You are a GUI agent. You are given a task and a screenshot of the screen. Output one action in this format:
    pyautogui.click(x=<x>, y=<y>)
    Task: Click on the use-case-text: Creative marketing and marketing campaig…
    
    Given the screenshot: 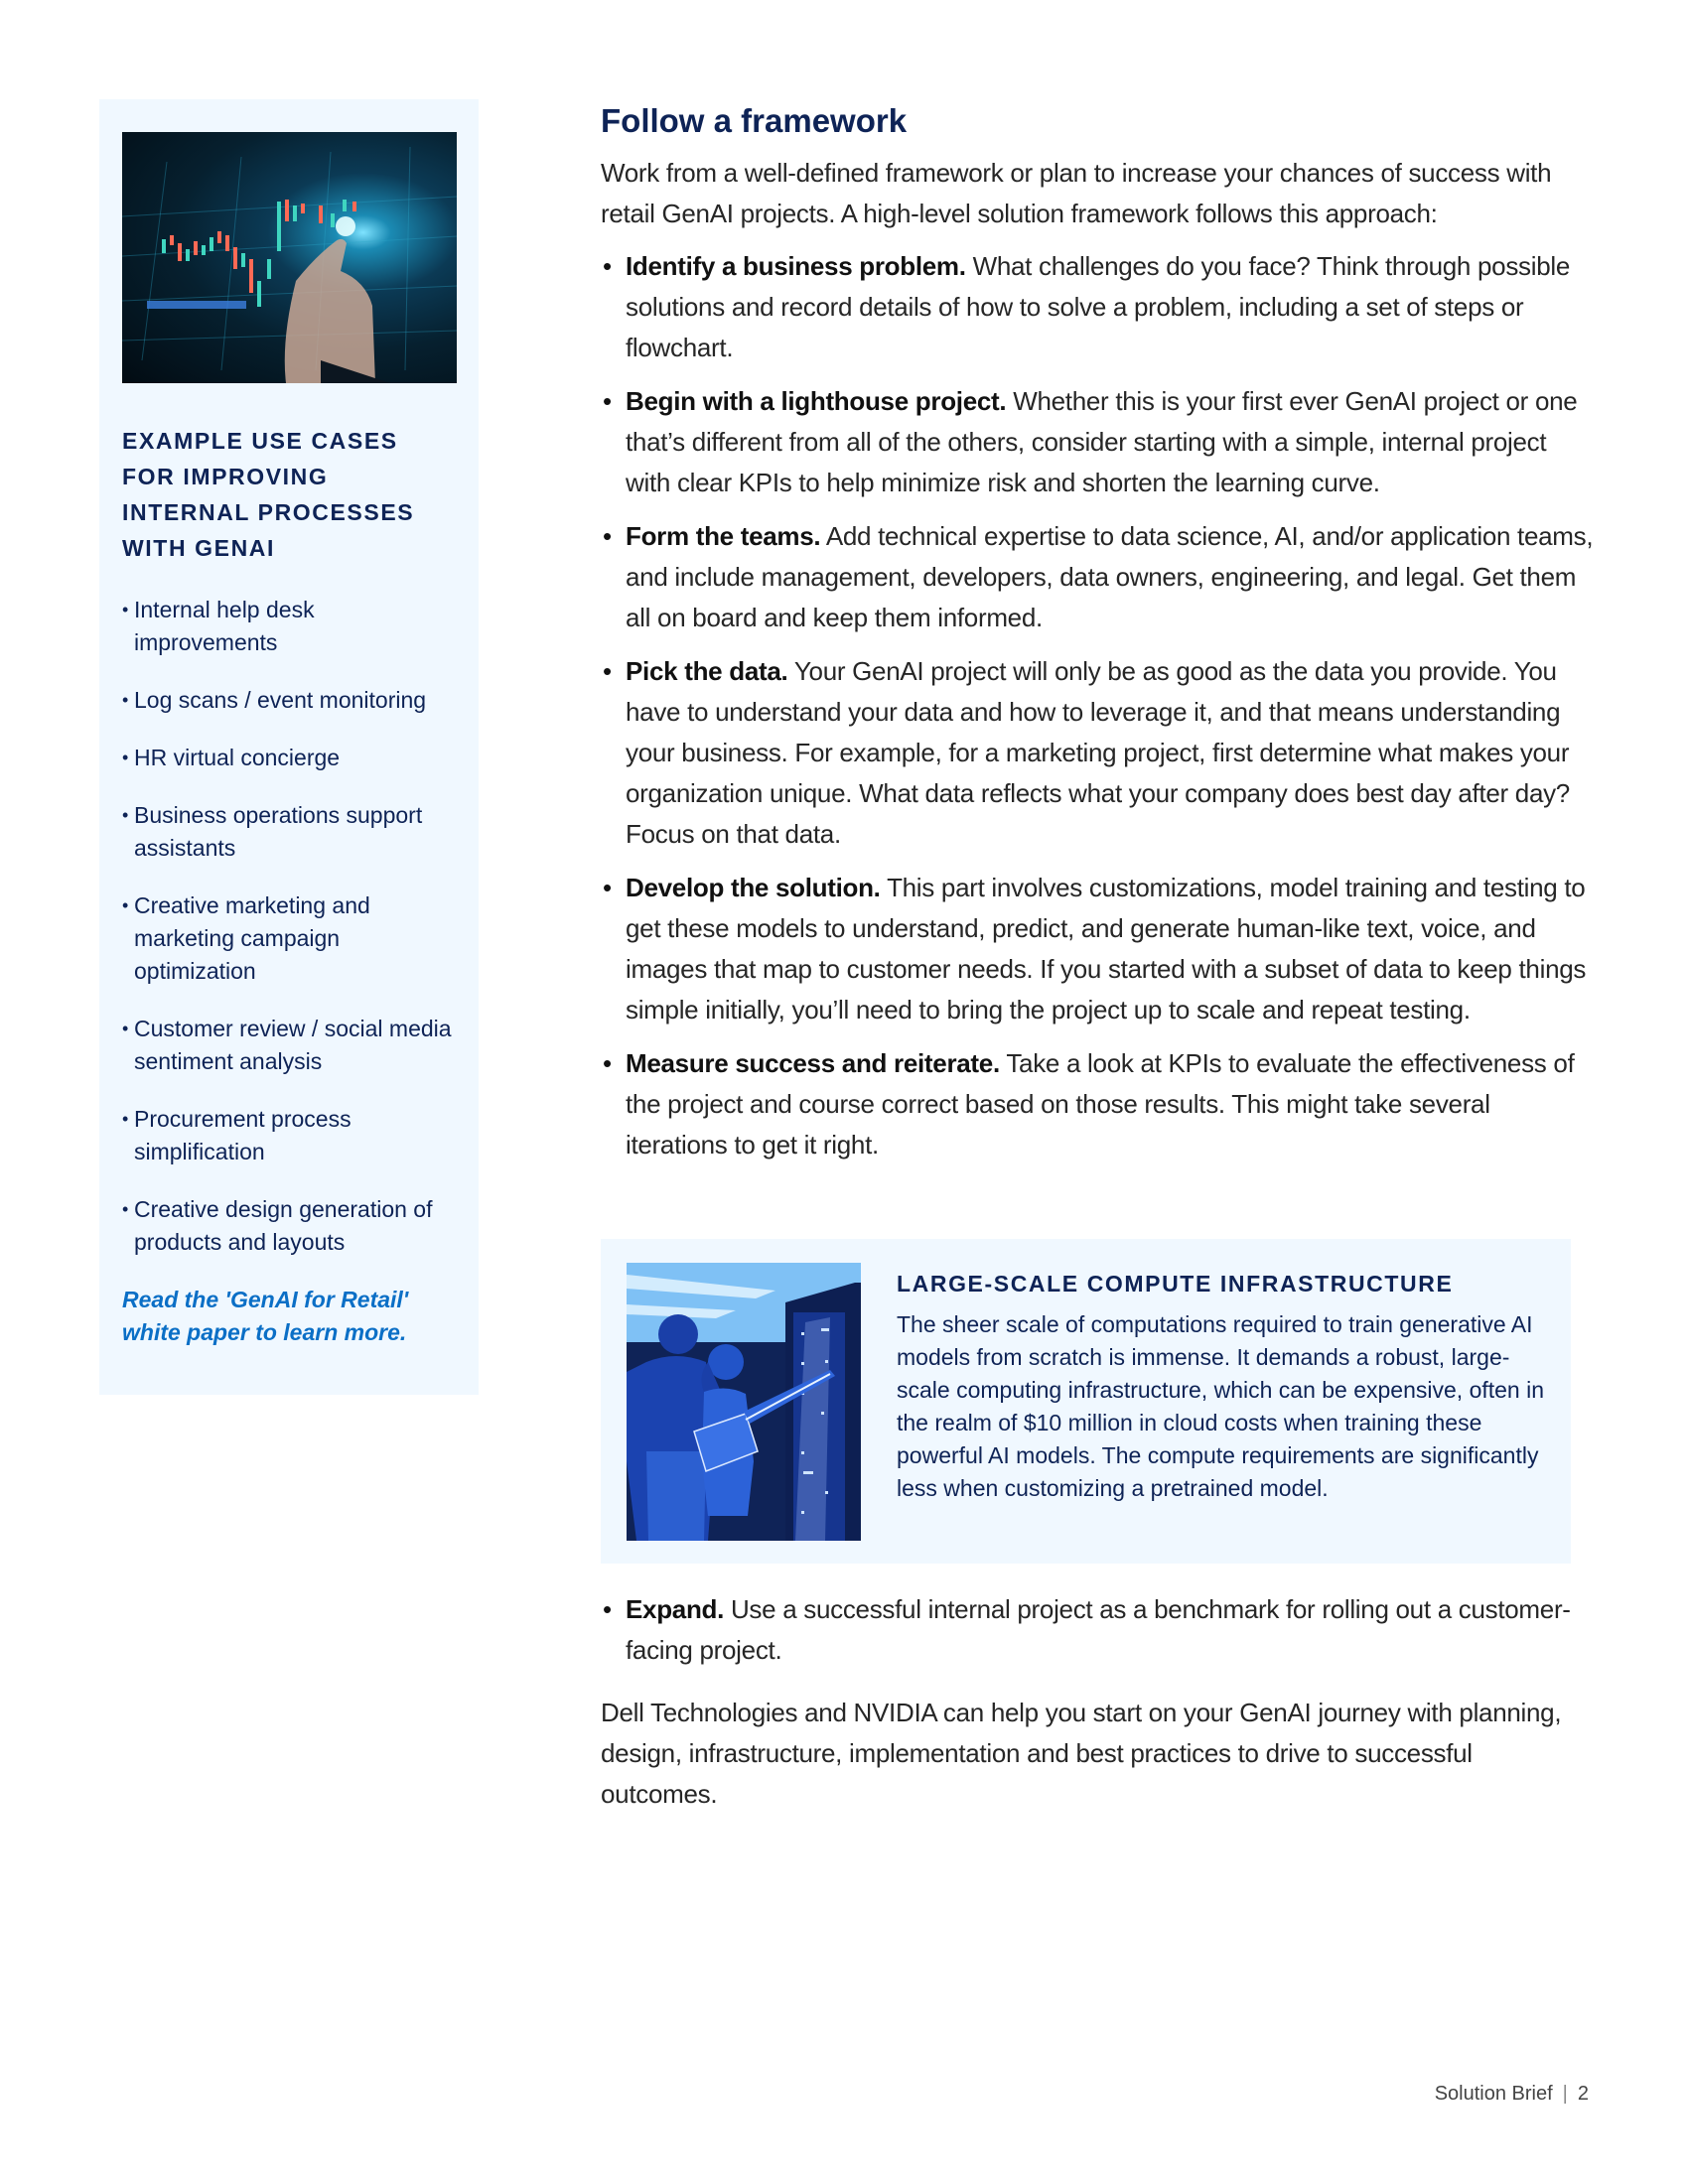 What is the action you would take?
    pyautogui.click(x=252, y=938)
    